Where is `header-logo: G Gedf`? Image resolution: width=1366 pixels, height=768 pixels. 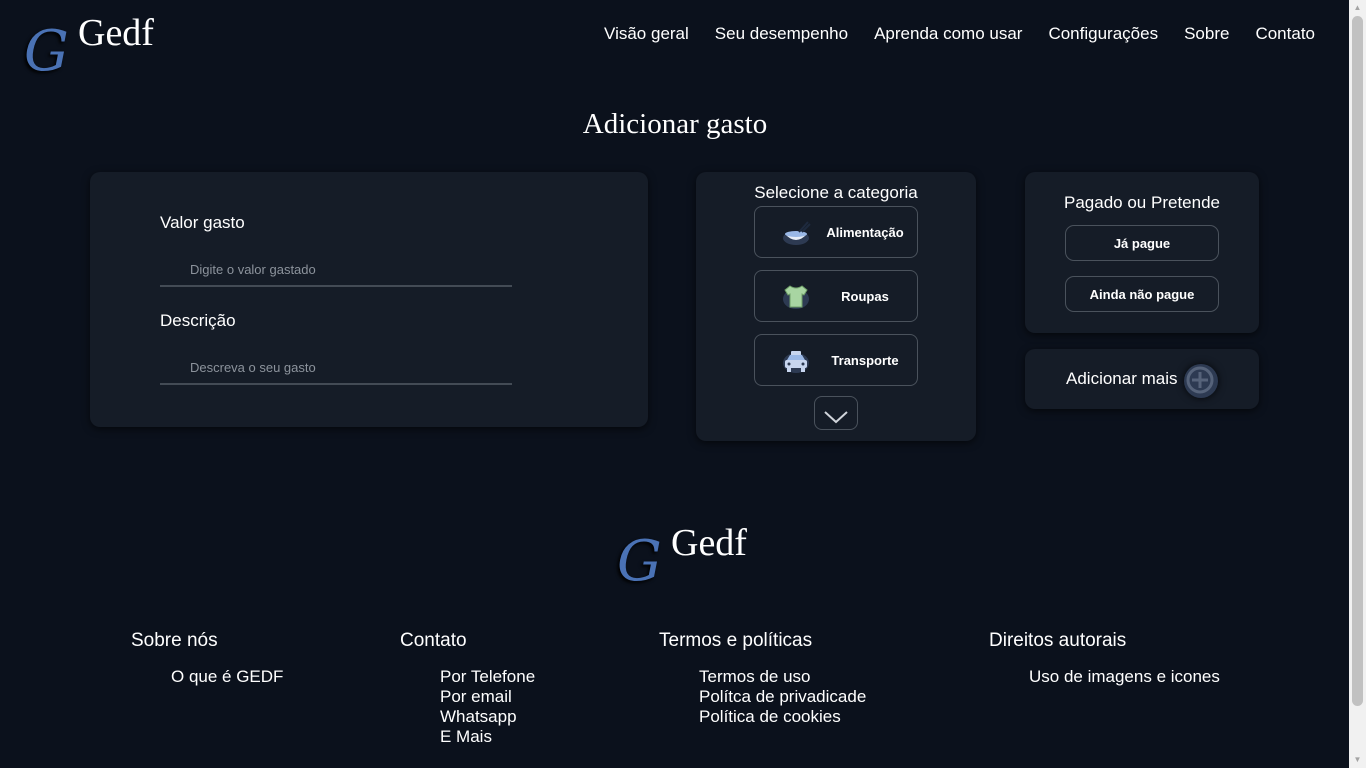
header-logo: G Gedf is located at coordinates (97, 48).